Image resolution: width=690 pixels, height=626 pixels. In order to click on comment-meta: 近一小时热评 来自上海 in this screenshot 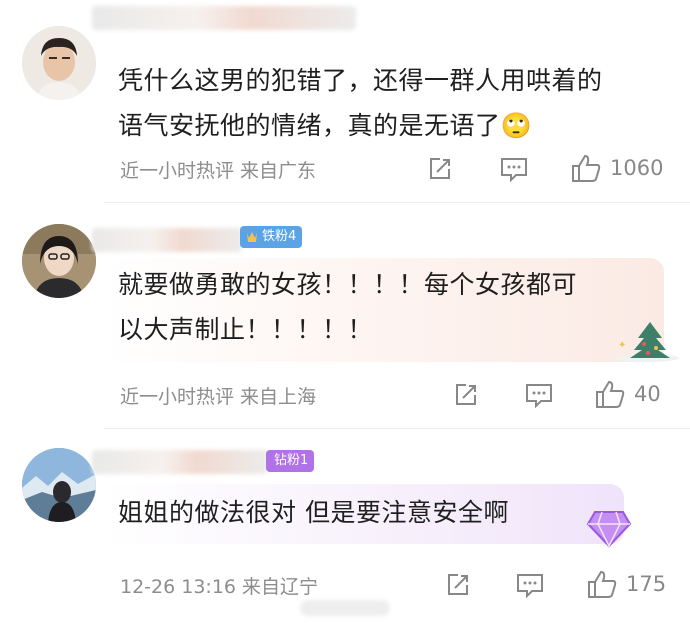, I will do `click(218, 397)`.